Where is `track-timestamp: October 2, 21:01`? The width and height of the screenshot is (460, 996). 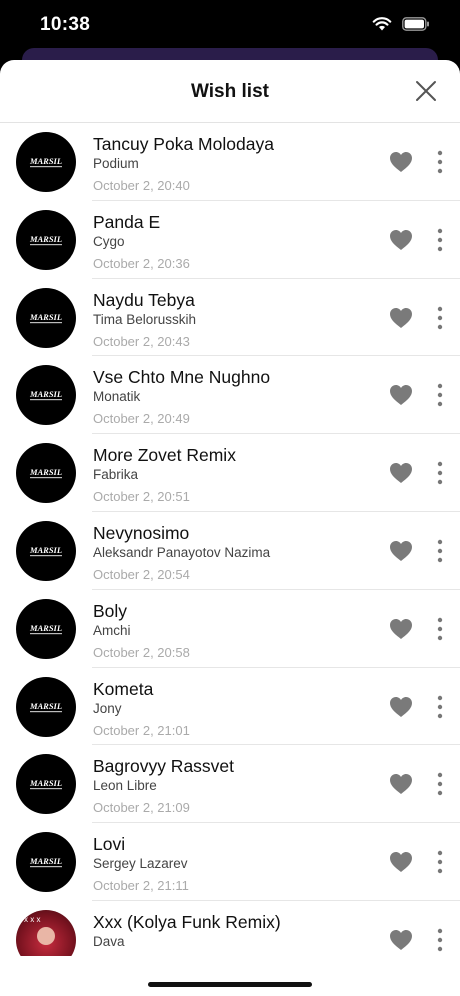 track-timestamp: October 2, 21:01 is located at coordinates (141, 730).